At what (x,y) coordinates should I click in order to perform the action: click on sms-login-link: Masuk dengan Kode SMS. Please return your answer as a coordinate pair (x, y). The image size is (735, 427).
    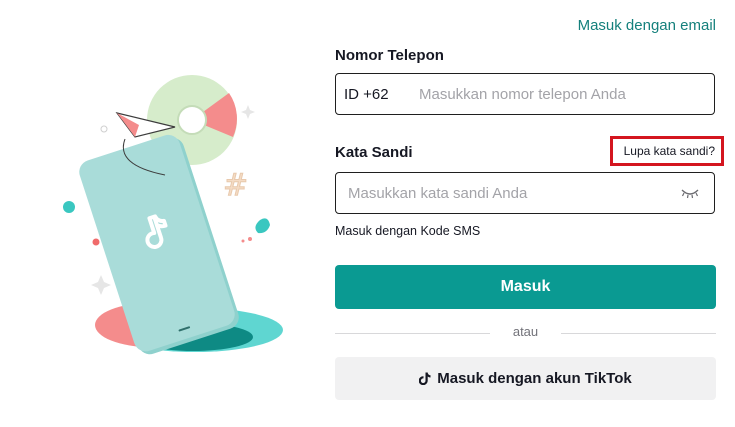
    Looking at the image, I should click on (407, 231).